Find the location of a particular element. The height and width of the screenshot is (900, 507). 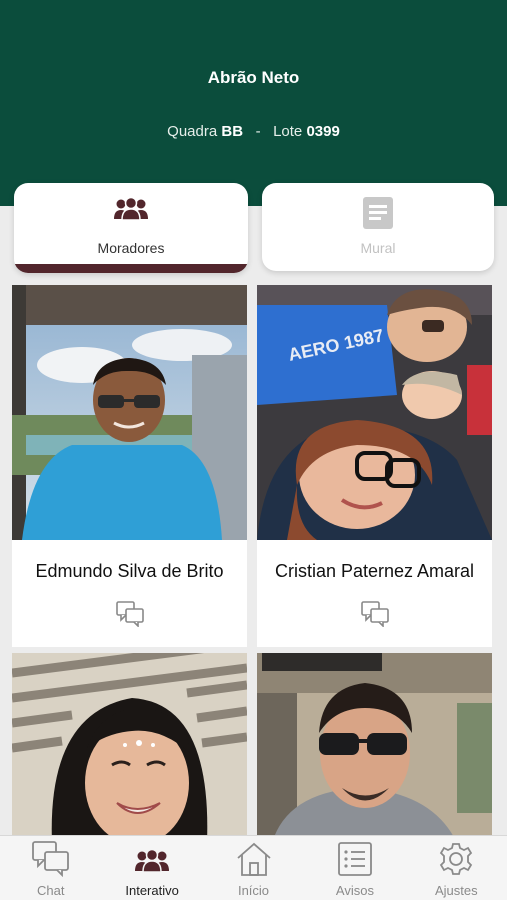

nav-chat: Chat is located at coordinates (50, 868).